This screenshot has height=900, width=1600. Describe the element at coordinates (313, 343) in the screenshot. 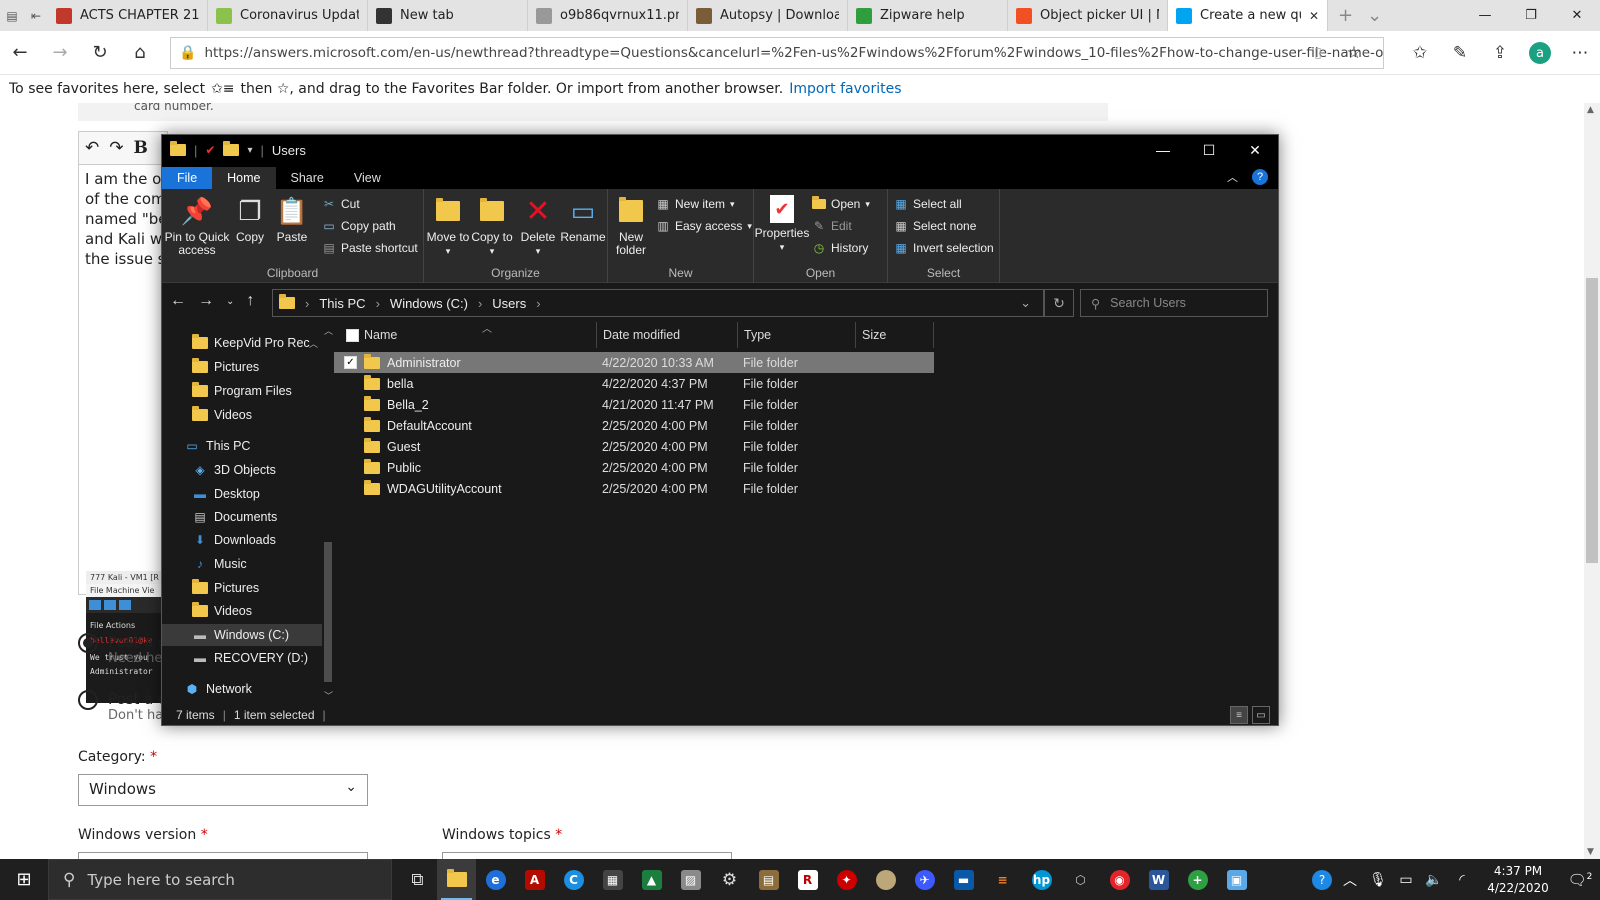

I see `nav-collapse-icon: ︿` at that location.